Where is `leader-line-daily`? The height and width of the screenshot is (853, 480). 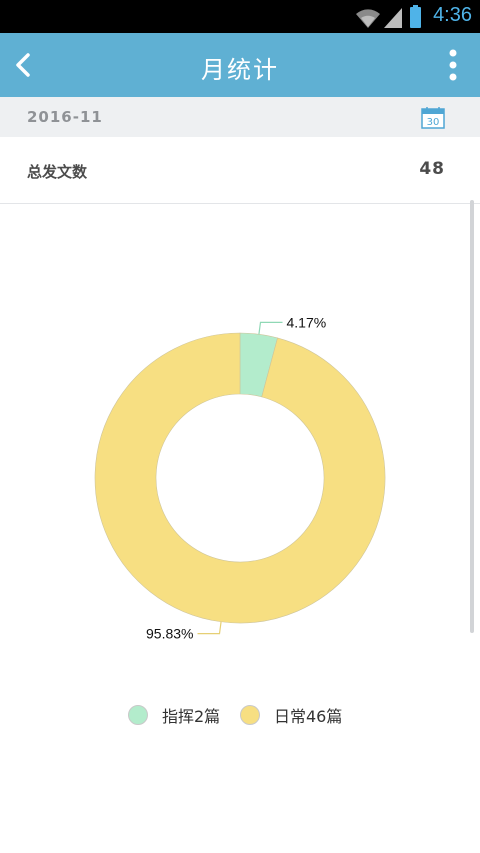
leader-line-daily is located at coordinates (209, 628).